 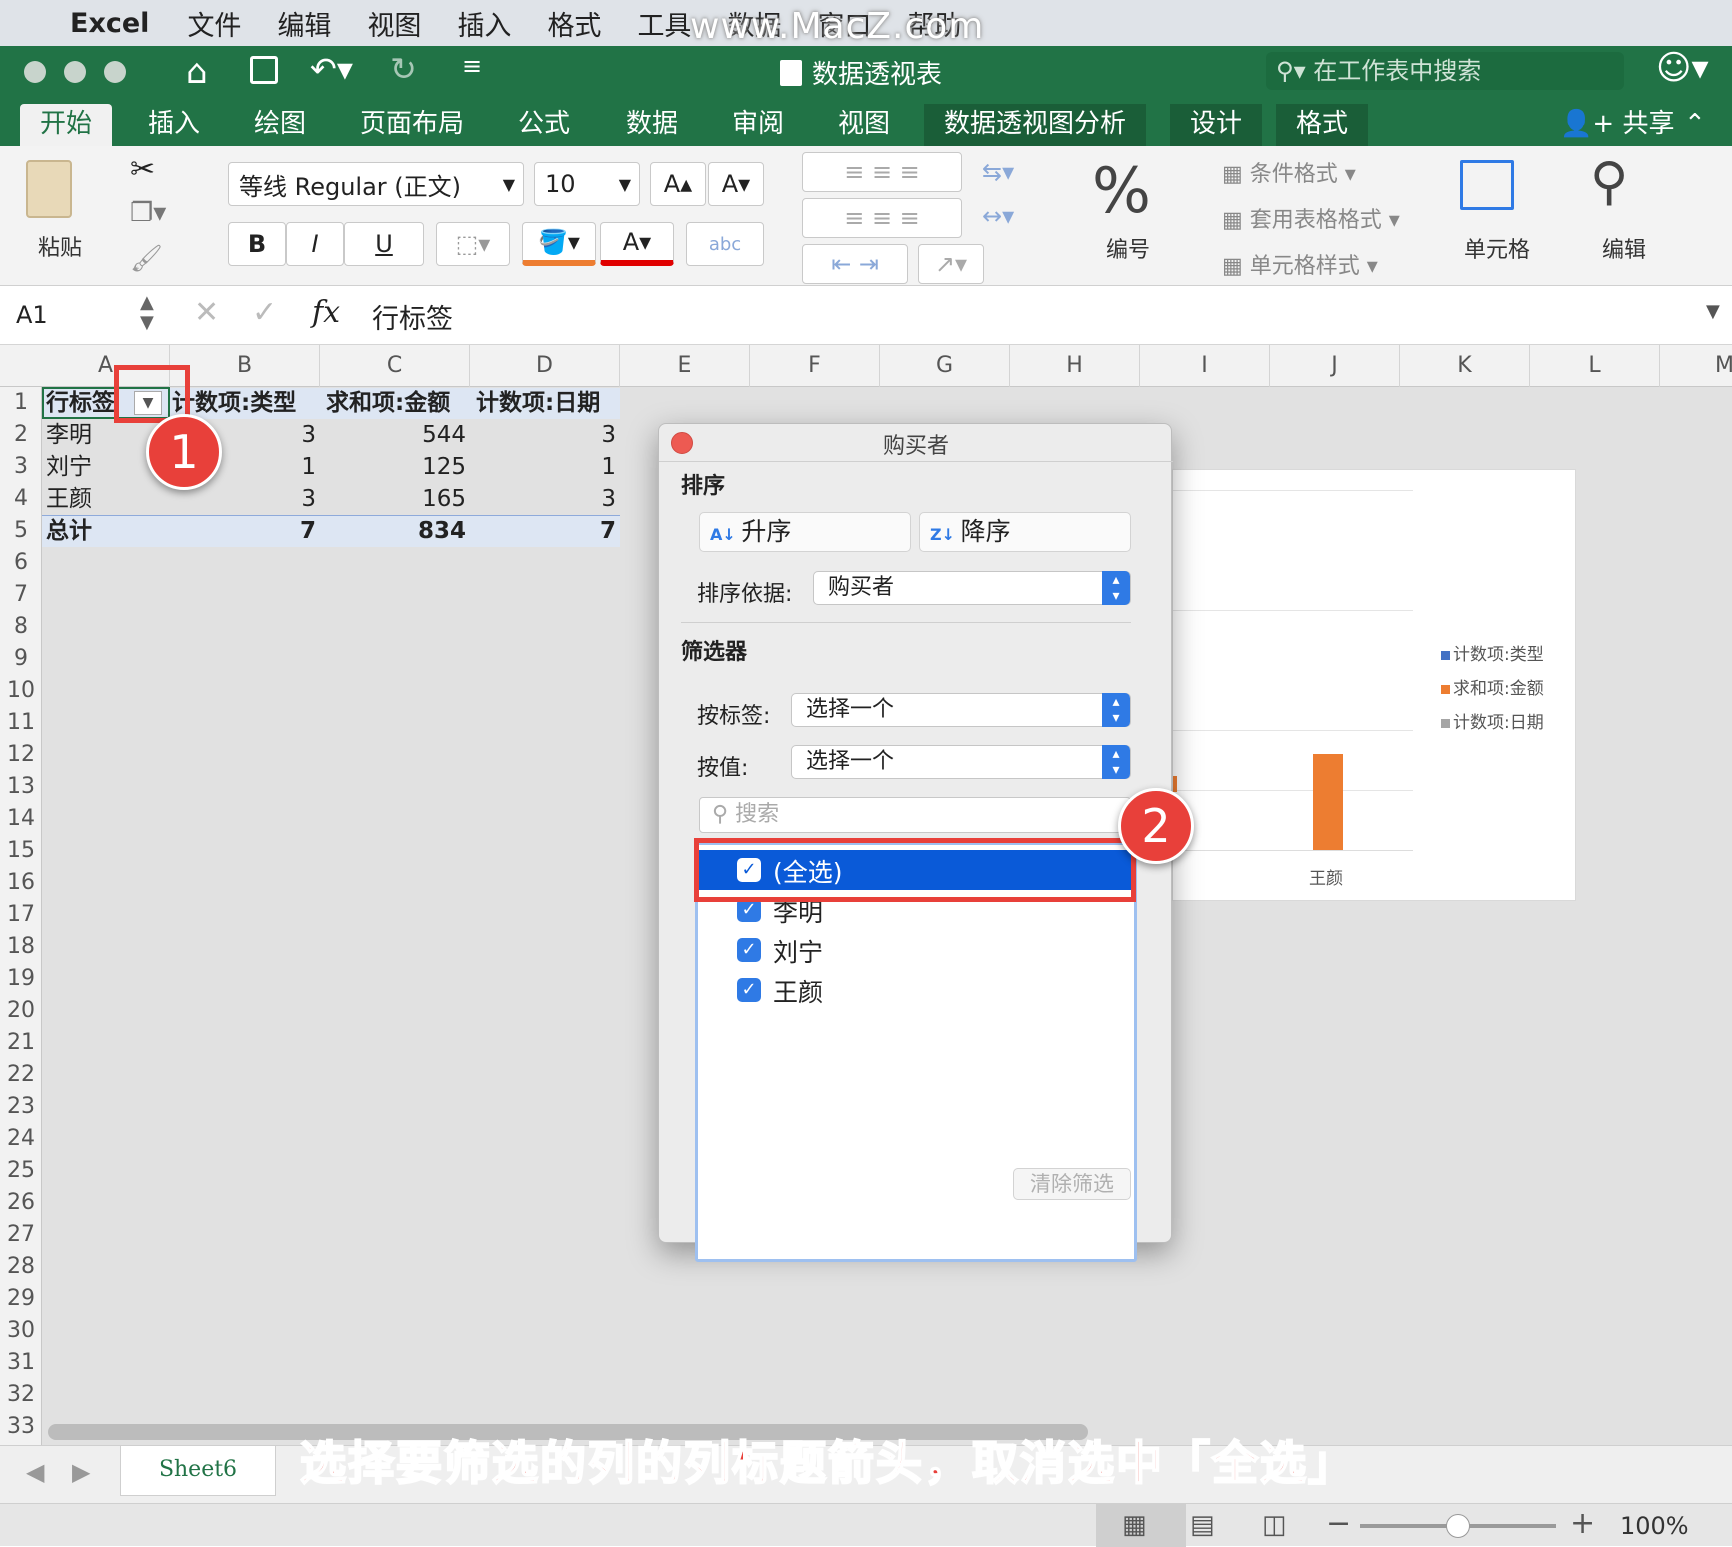 I want to click on horizontal-align-buttons: ≡ ≡ ≡, so click(x=882, y=218).